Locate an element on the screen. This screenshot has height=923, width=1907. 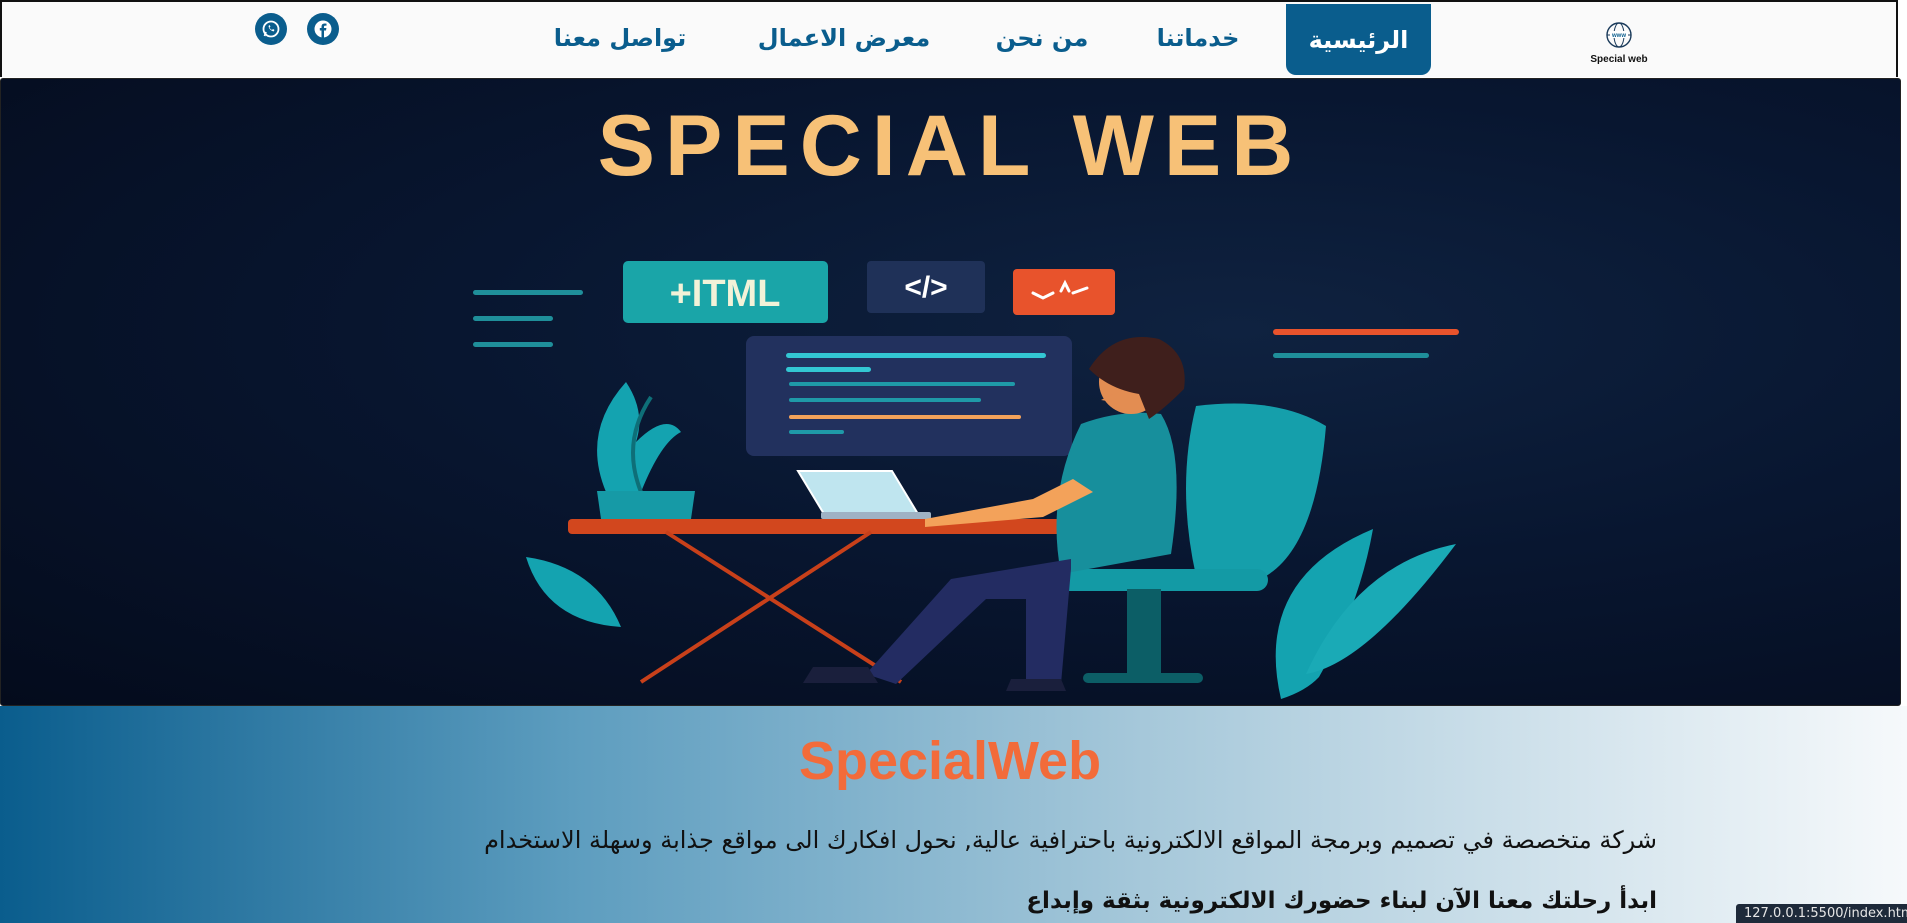
html-tag-badge: +ITML is located at coordinates (725, 292).